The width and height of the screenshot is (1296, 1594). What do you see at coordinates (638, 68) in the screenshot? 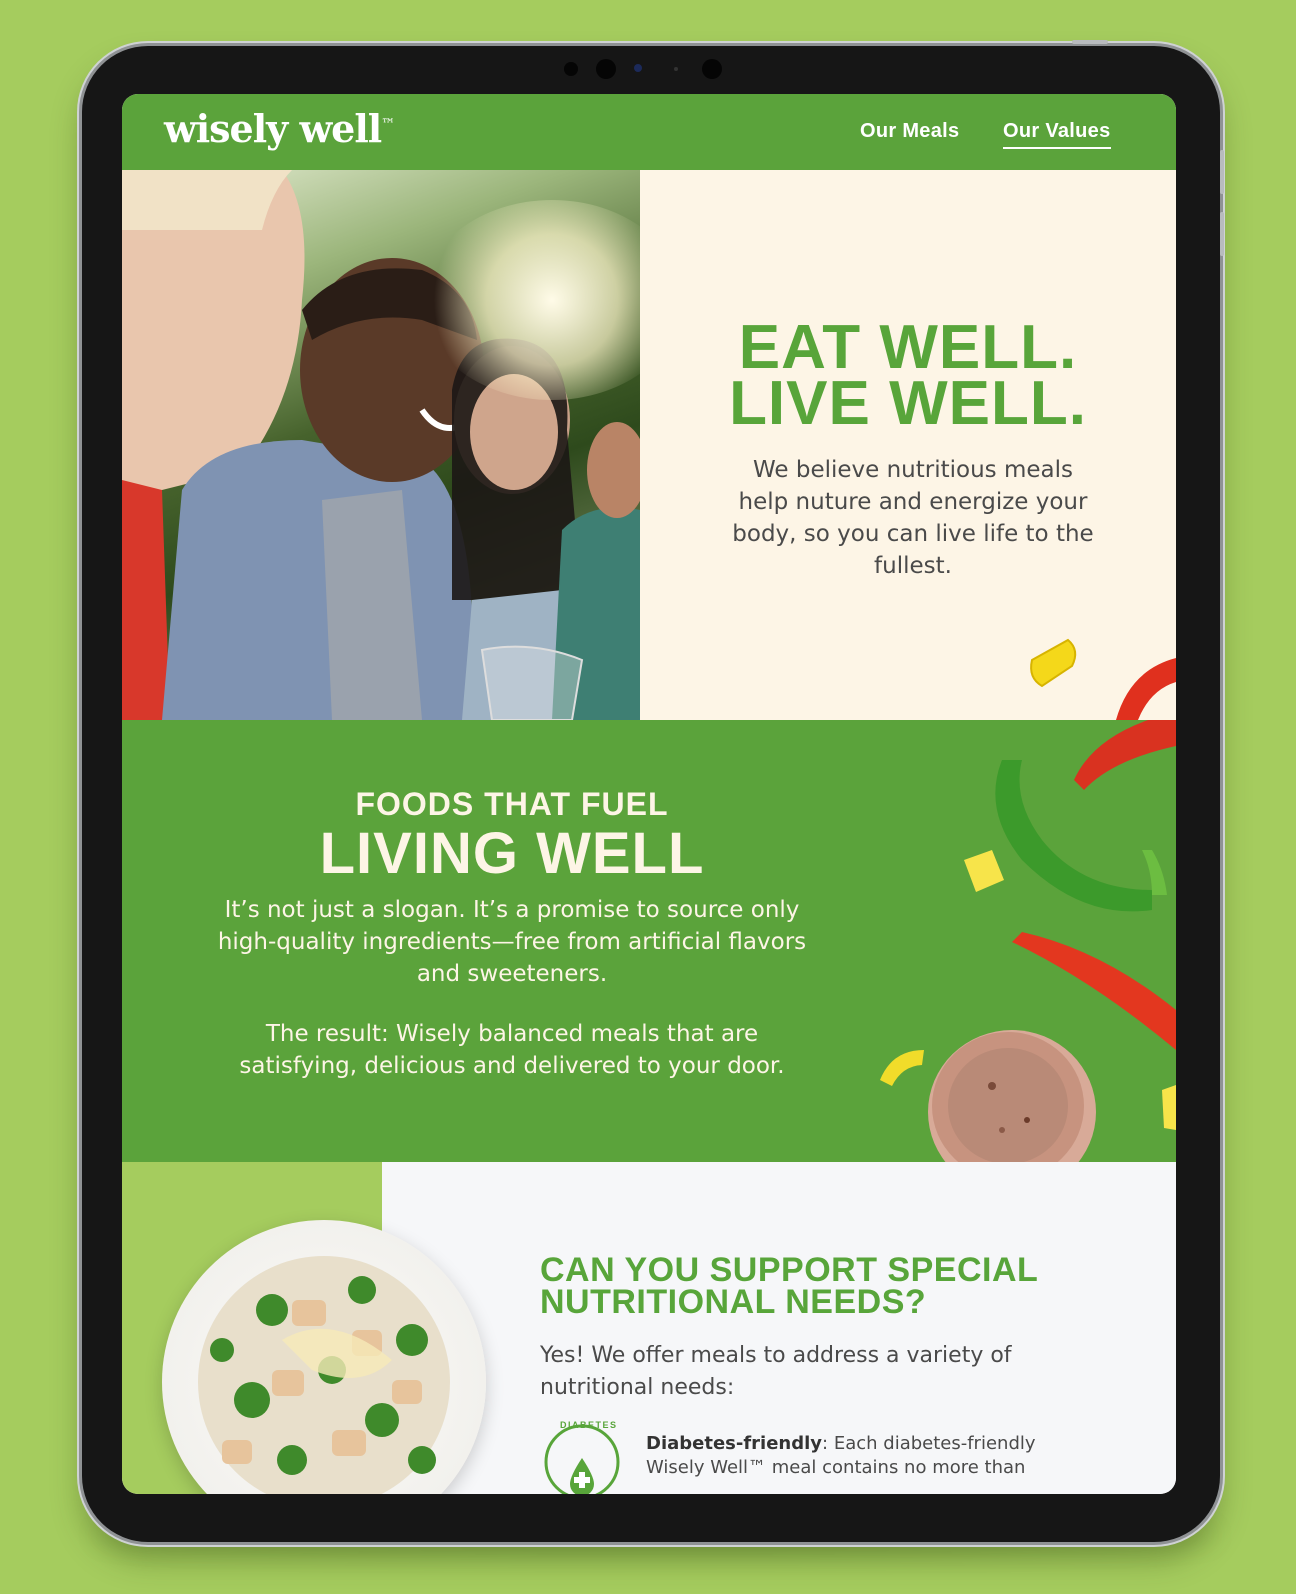
I see `lens-icon` at bounding box center [638, 68].